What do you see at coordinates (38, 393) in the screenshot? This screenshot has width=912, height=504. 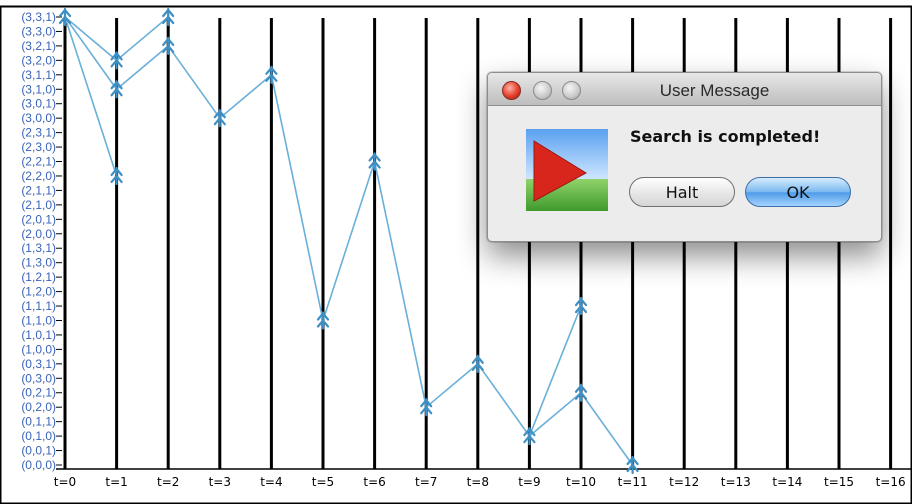 I see `y-tick-label: (0,2,1)` at bounding box center [38, 393].